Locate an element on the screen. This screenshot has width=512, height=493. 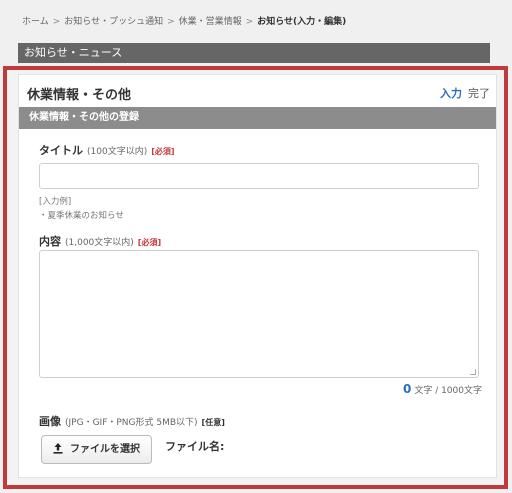
breadcrumb: ホーム > お知らせ・プッシュ通知 > 休業・営業情報 > お知らせ(入力・編集) is located at coordinates (184, 20).